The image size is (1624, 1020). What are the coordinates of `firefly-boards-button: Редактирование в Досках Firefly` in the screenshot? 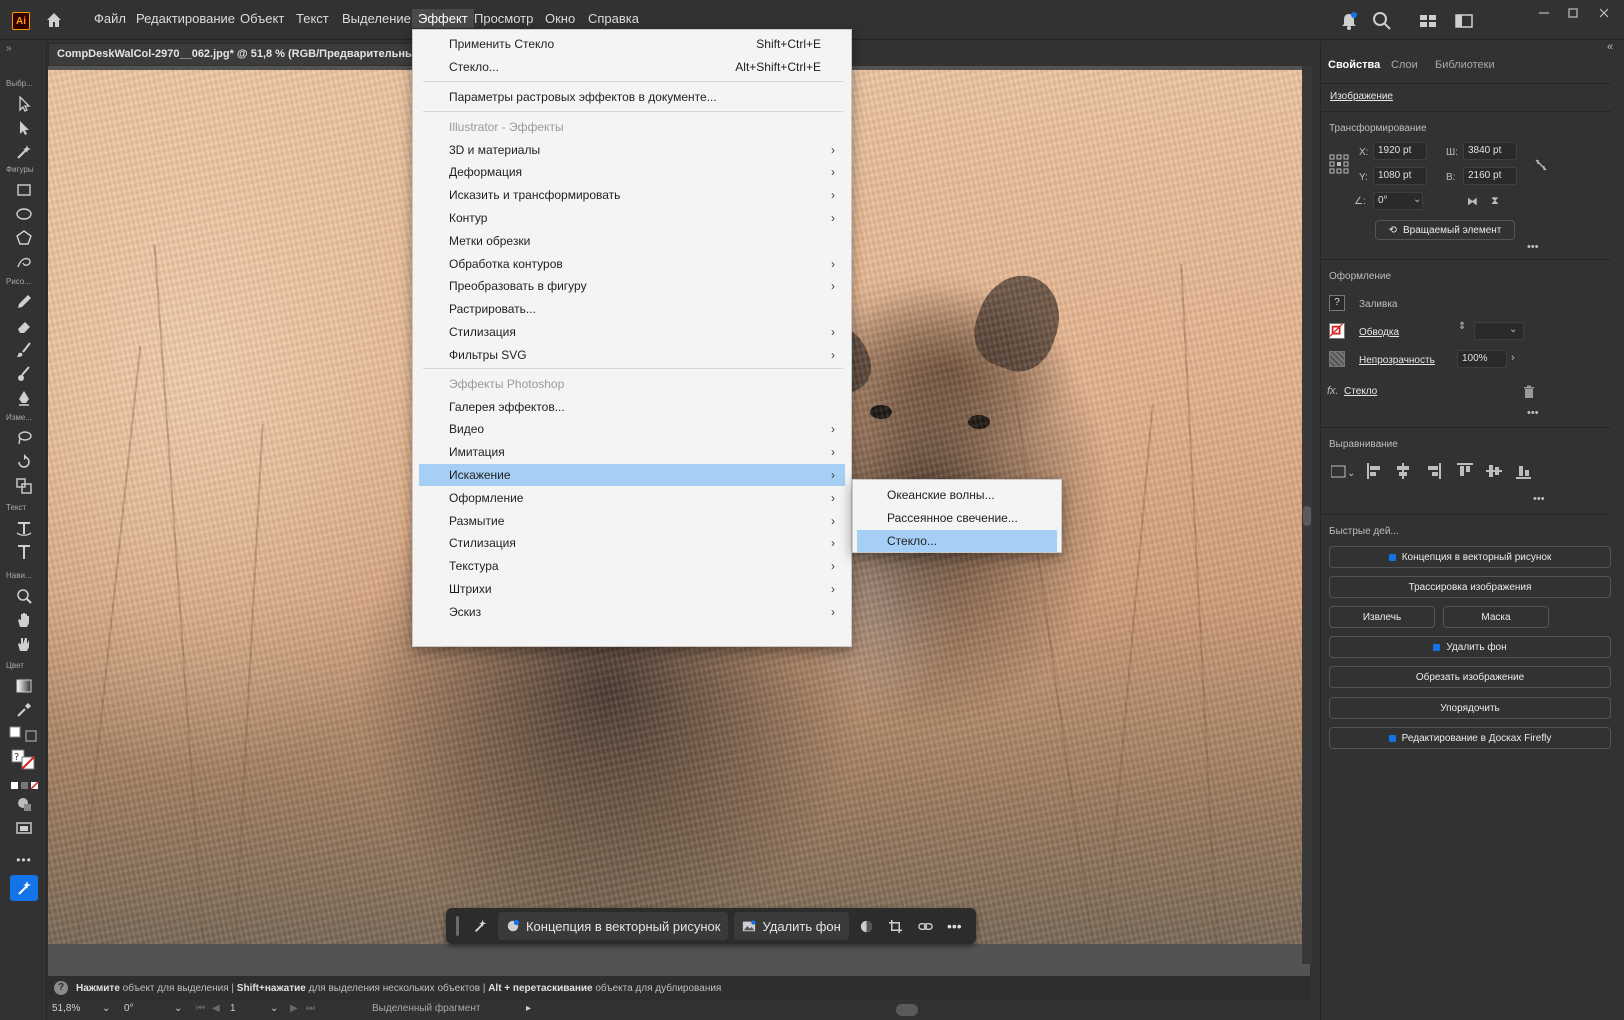 It's located at (1470, 738).